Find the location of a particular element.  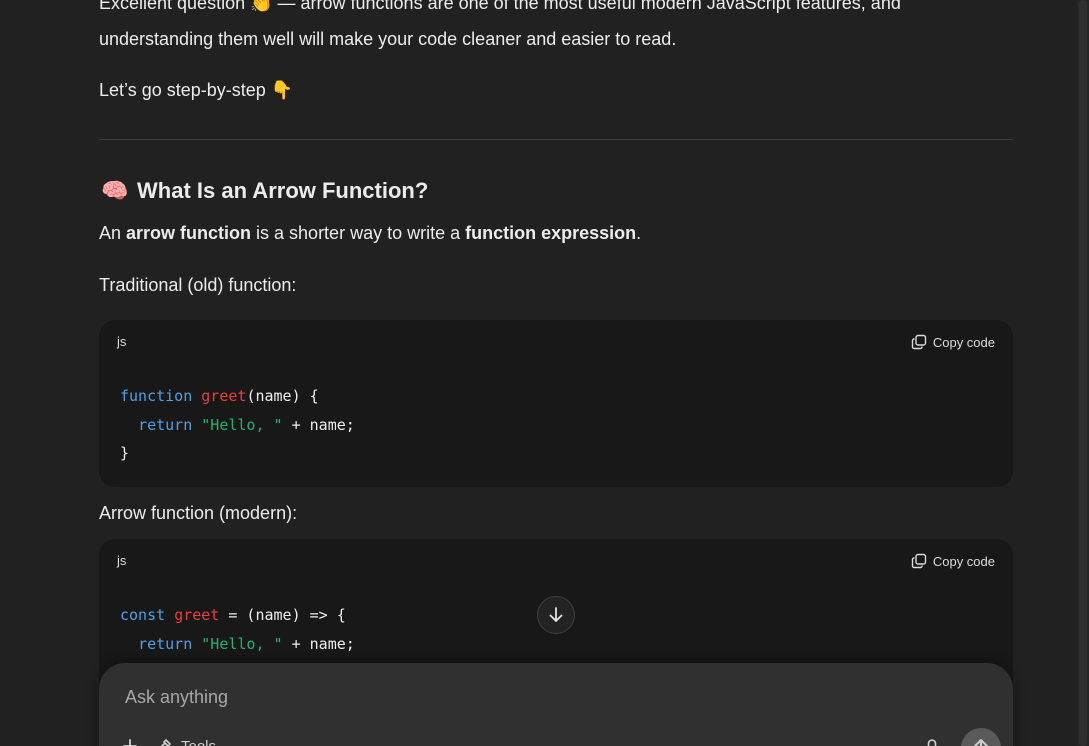

scroll-to-bottom-button is located at coordinates (556, 615).